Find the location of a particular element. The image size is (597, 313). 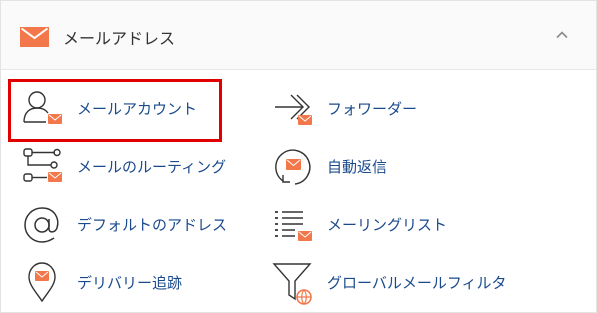

chevron-up-icon is located at coordinates (562, 35).